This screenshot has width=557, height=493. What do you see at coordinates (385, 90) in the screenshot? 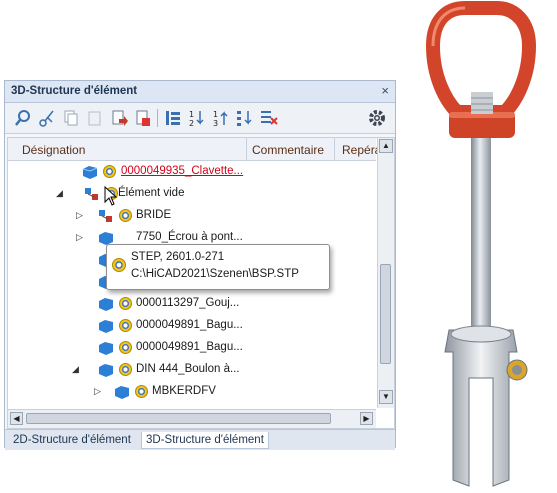
I see `close-icon: ×` at bounding box center [385, 90].